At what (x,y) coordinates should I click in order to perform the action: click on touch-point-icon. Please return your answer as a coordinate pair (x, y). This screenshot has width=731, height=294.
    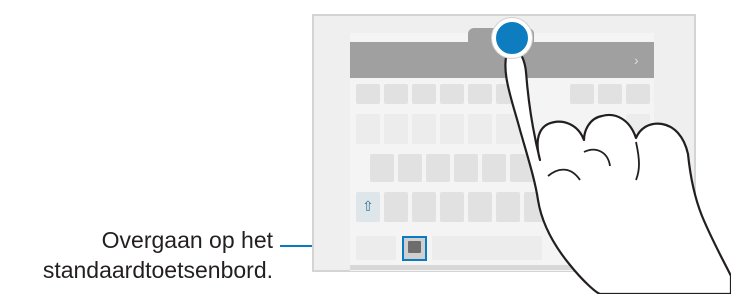
    Looking at the image, I should click on (512, 38).